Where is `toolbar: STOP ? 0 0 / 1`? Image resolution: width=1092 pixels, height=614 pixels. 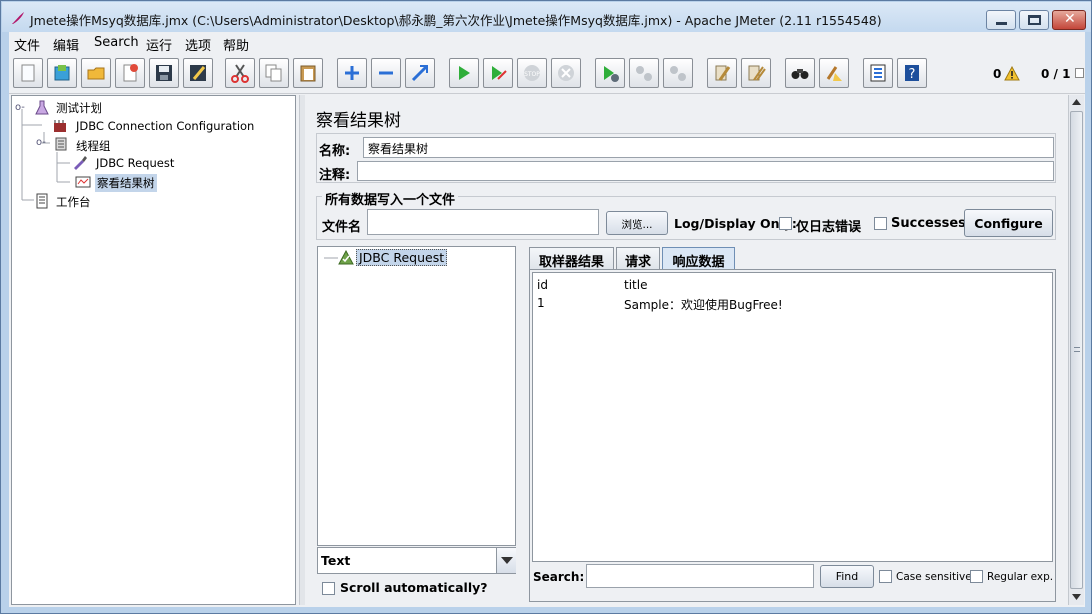 toolbar: STOP ? 0 0 / 1 is located at coordinates (547, 74).